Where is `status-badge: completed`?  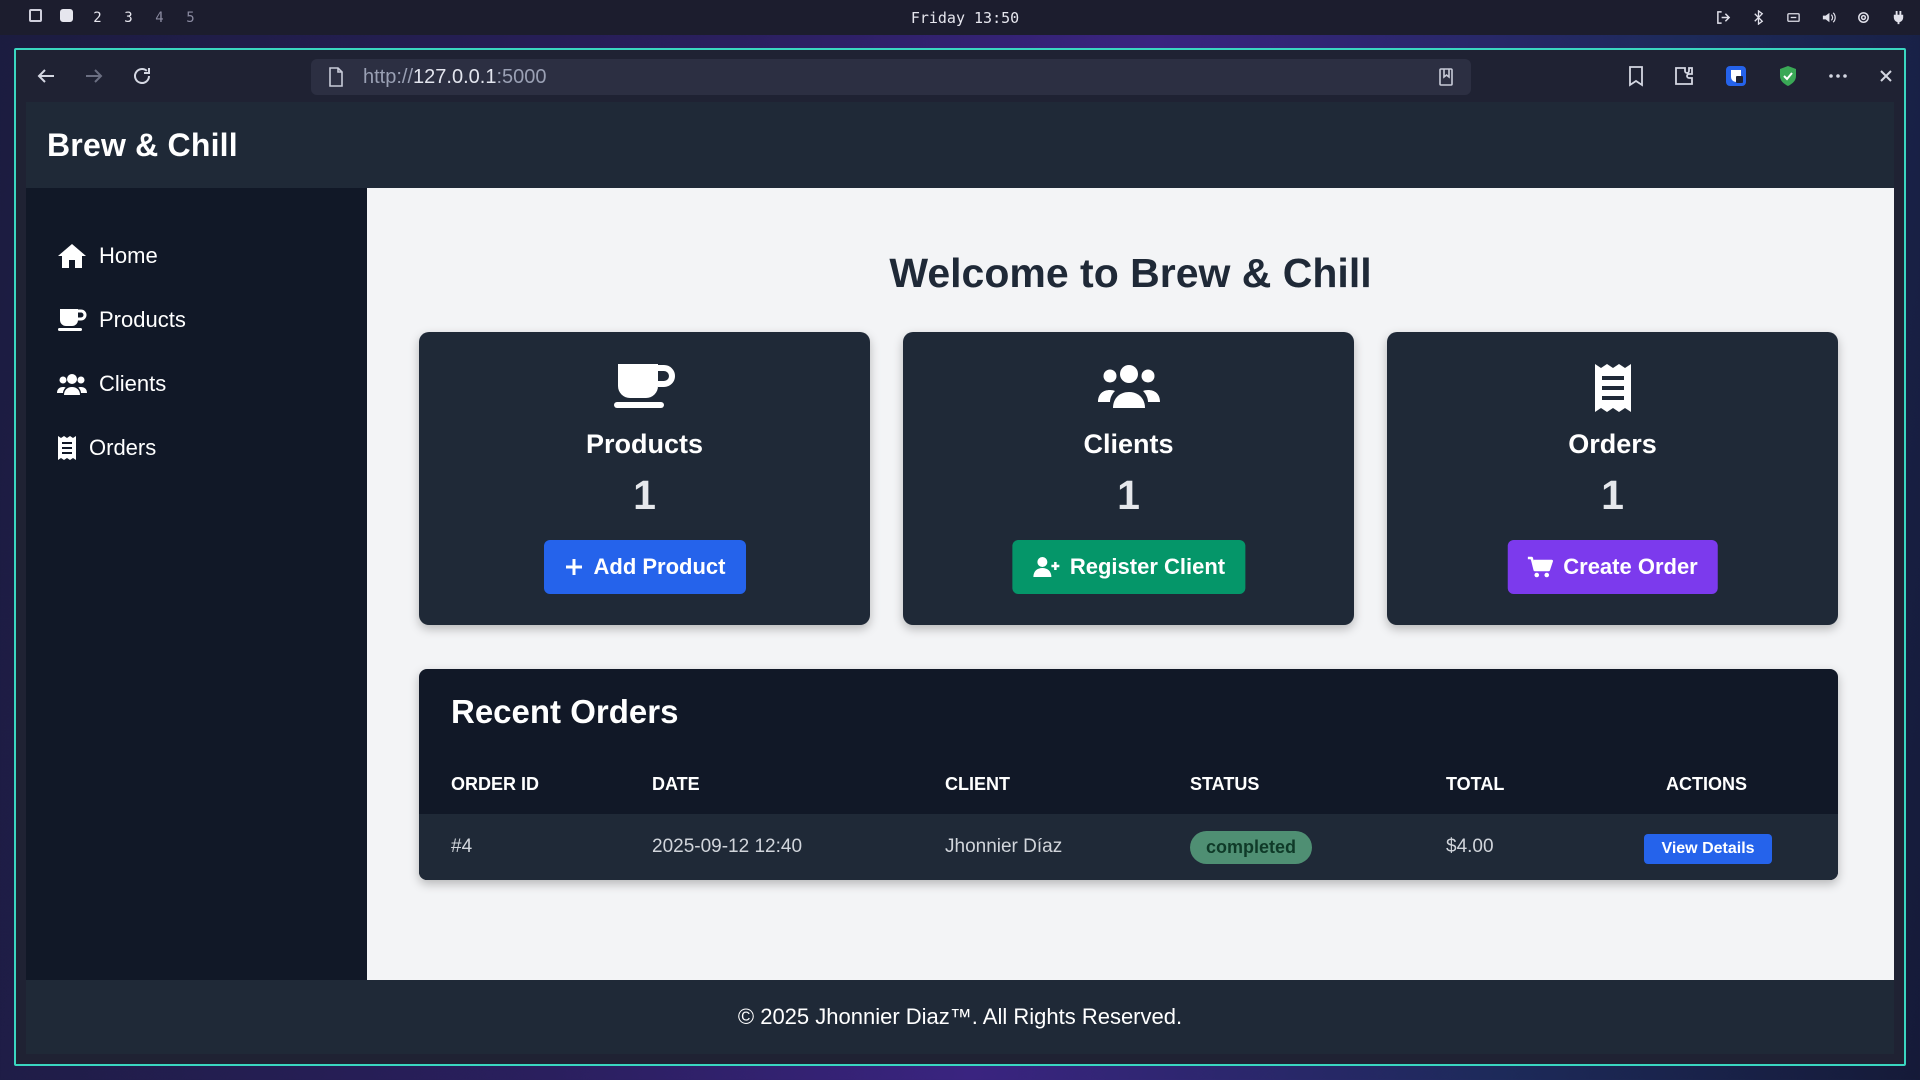 status-badge: completed is located at coordinates (1251, 847).